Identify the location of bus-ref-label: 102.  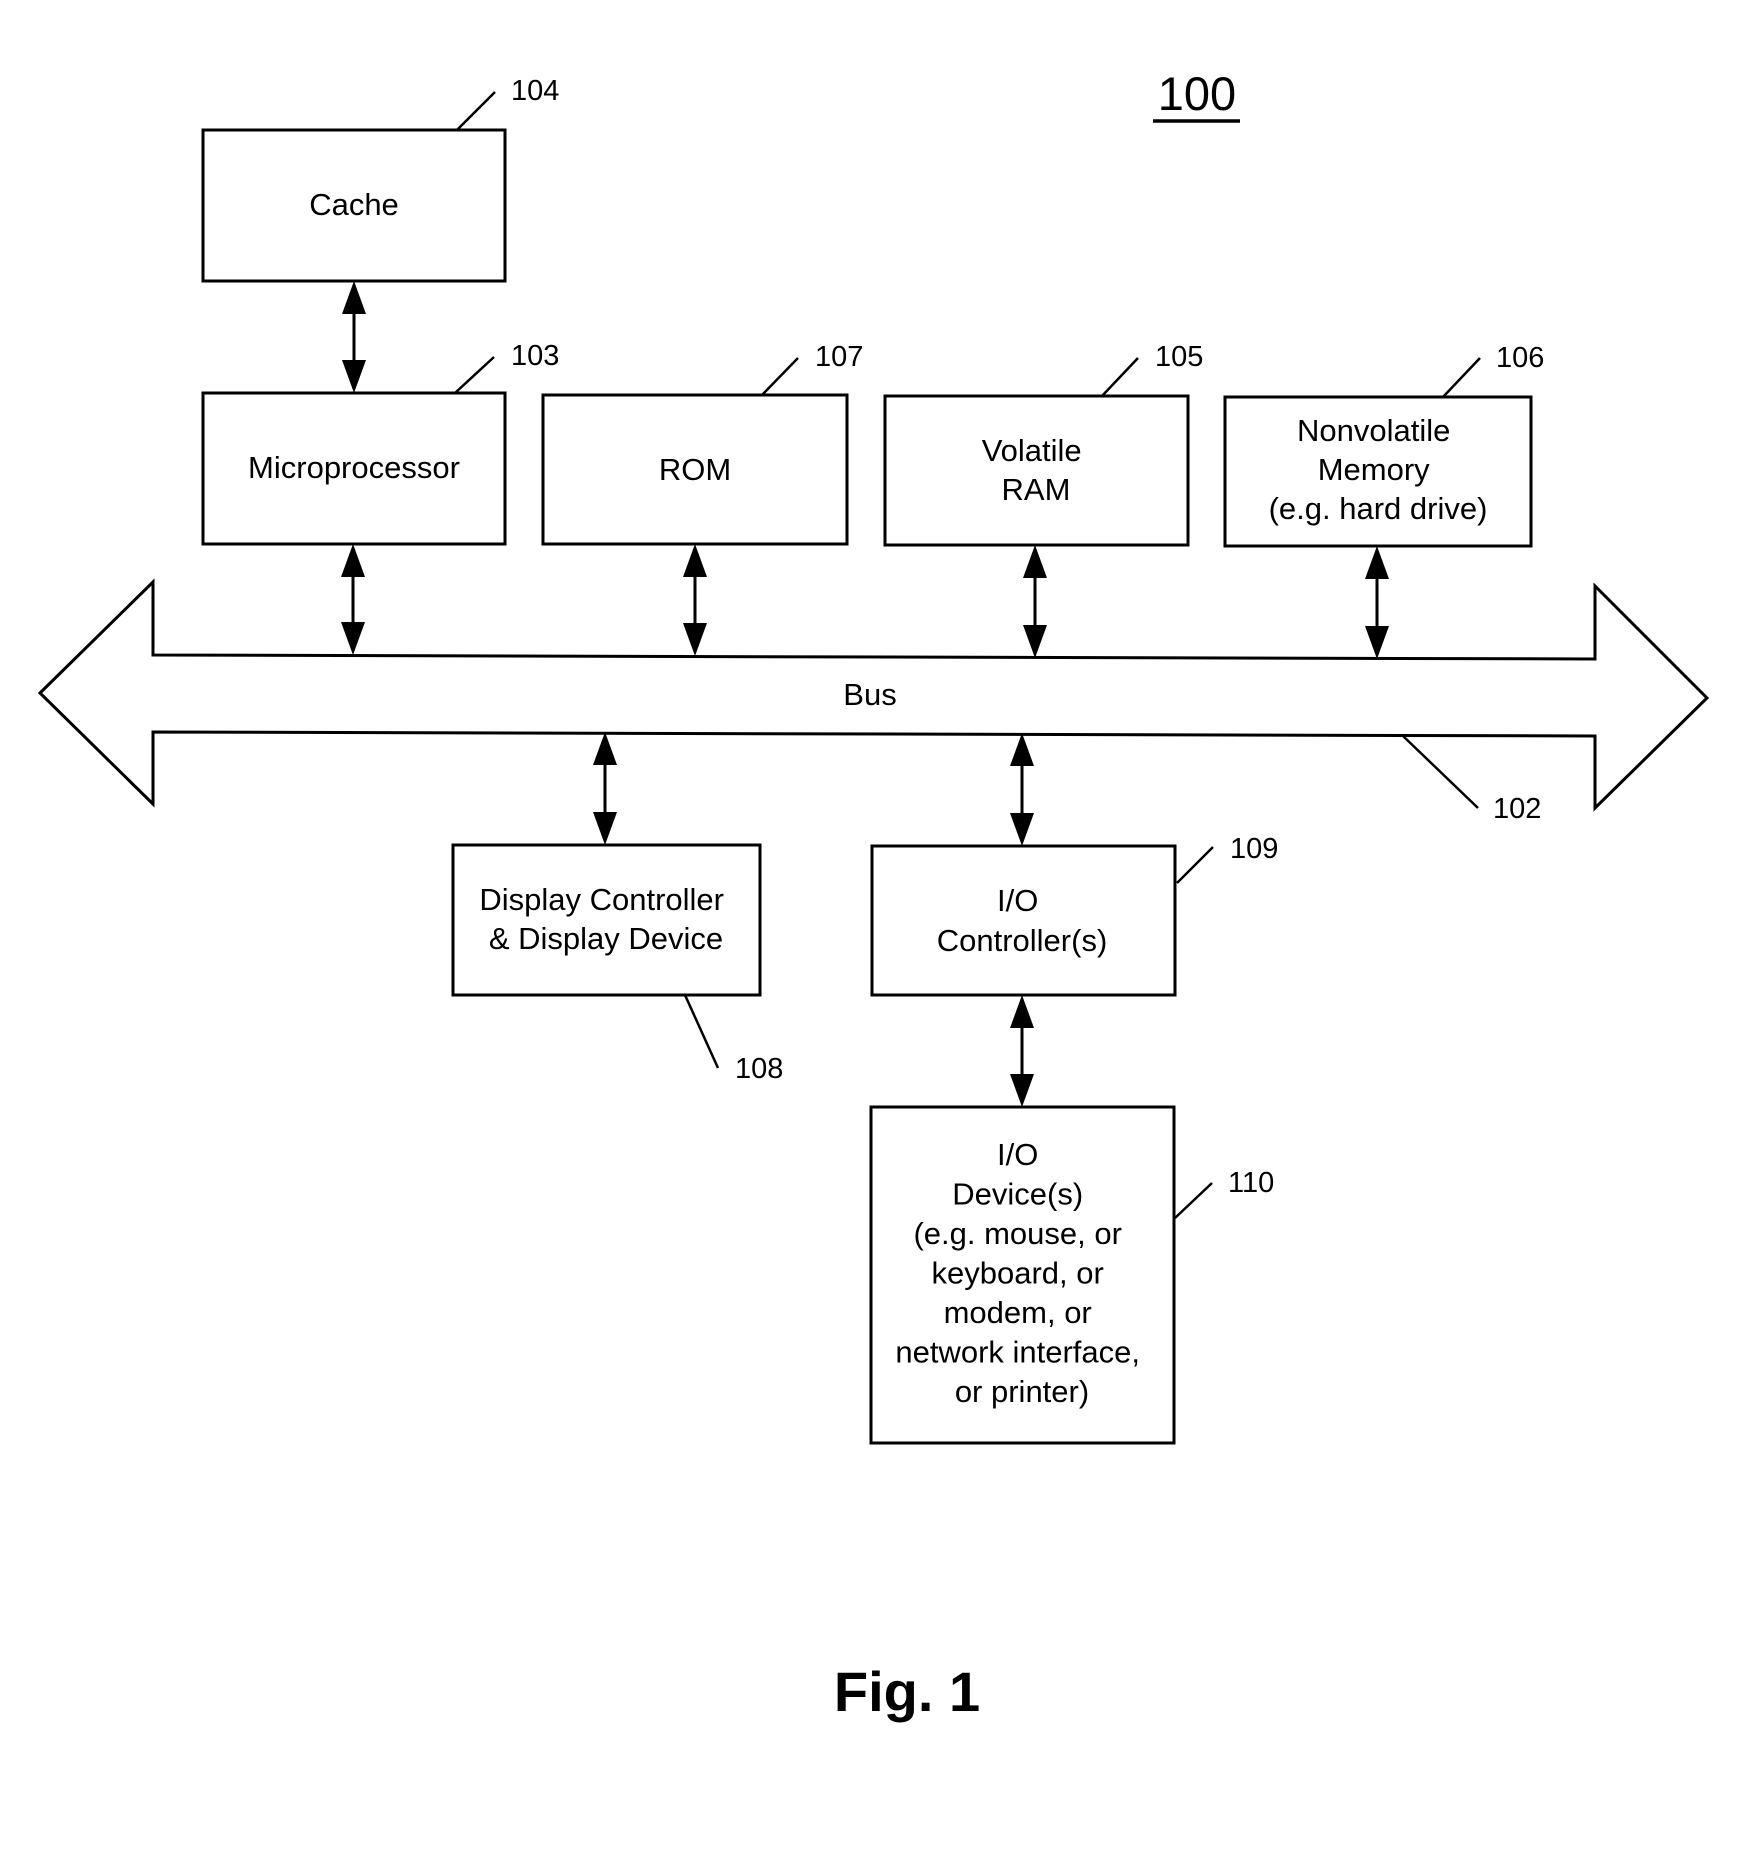
(1517, 809).